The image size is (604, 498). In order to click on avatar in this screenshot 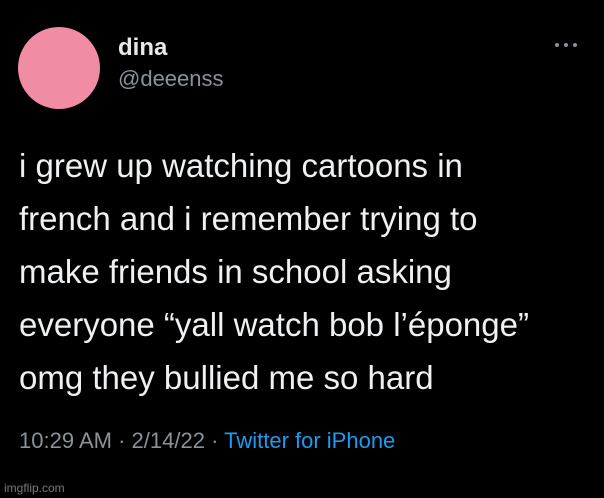, I will do `click(59, 68)`.